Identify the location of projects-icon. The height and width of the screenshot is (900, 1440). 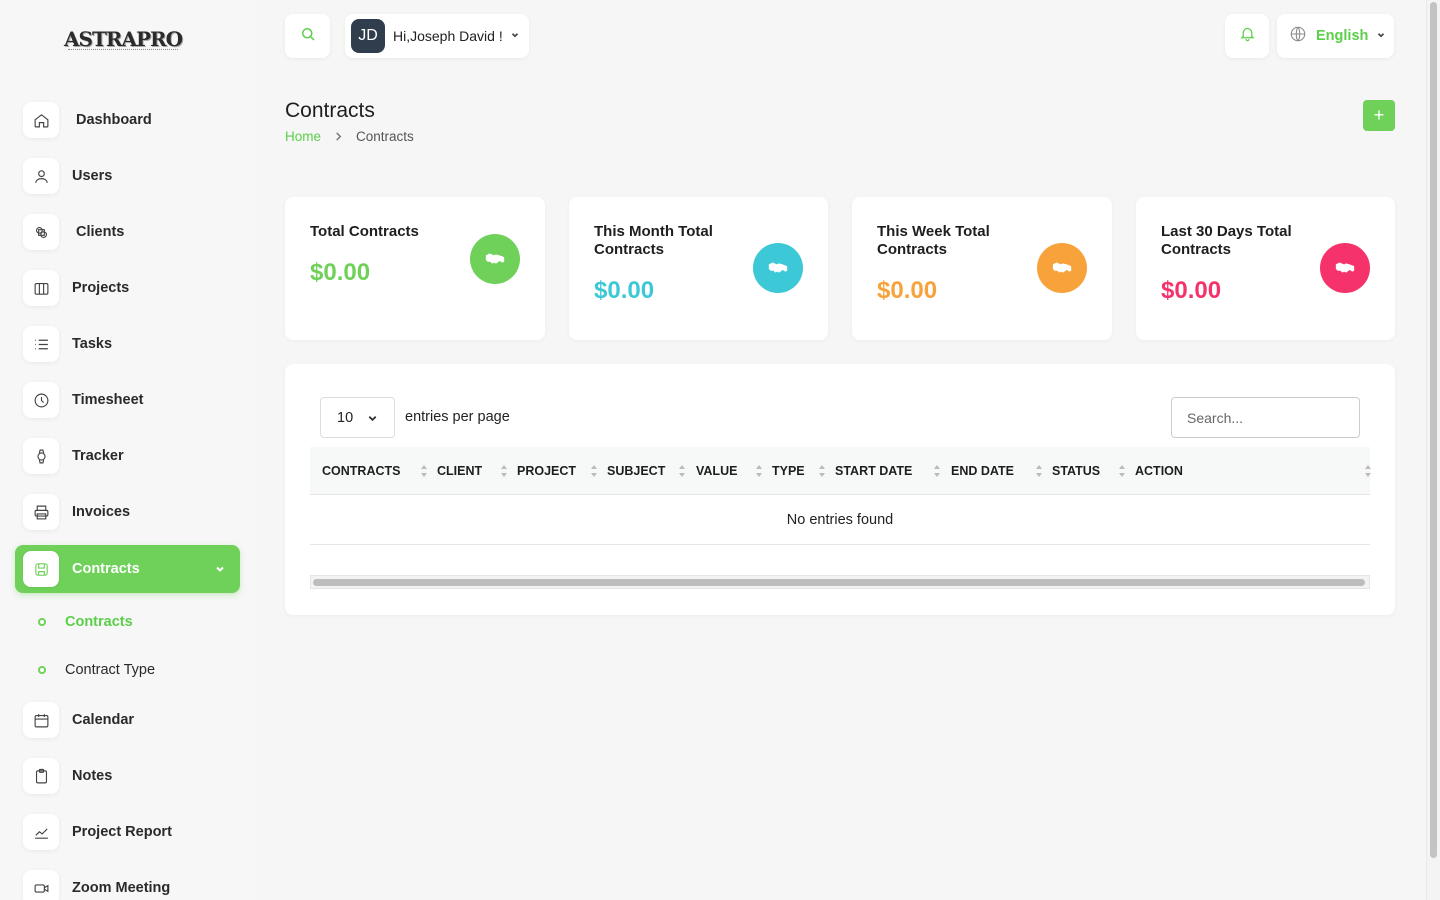
(41, 288).